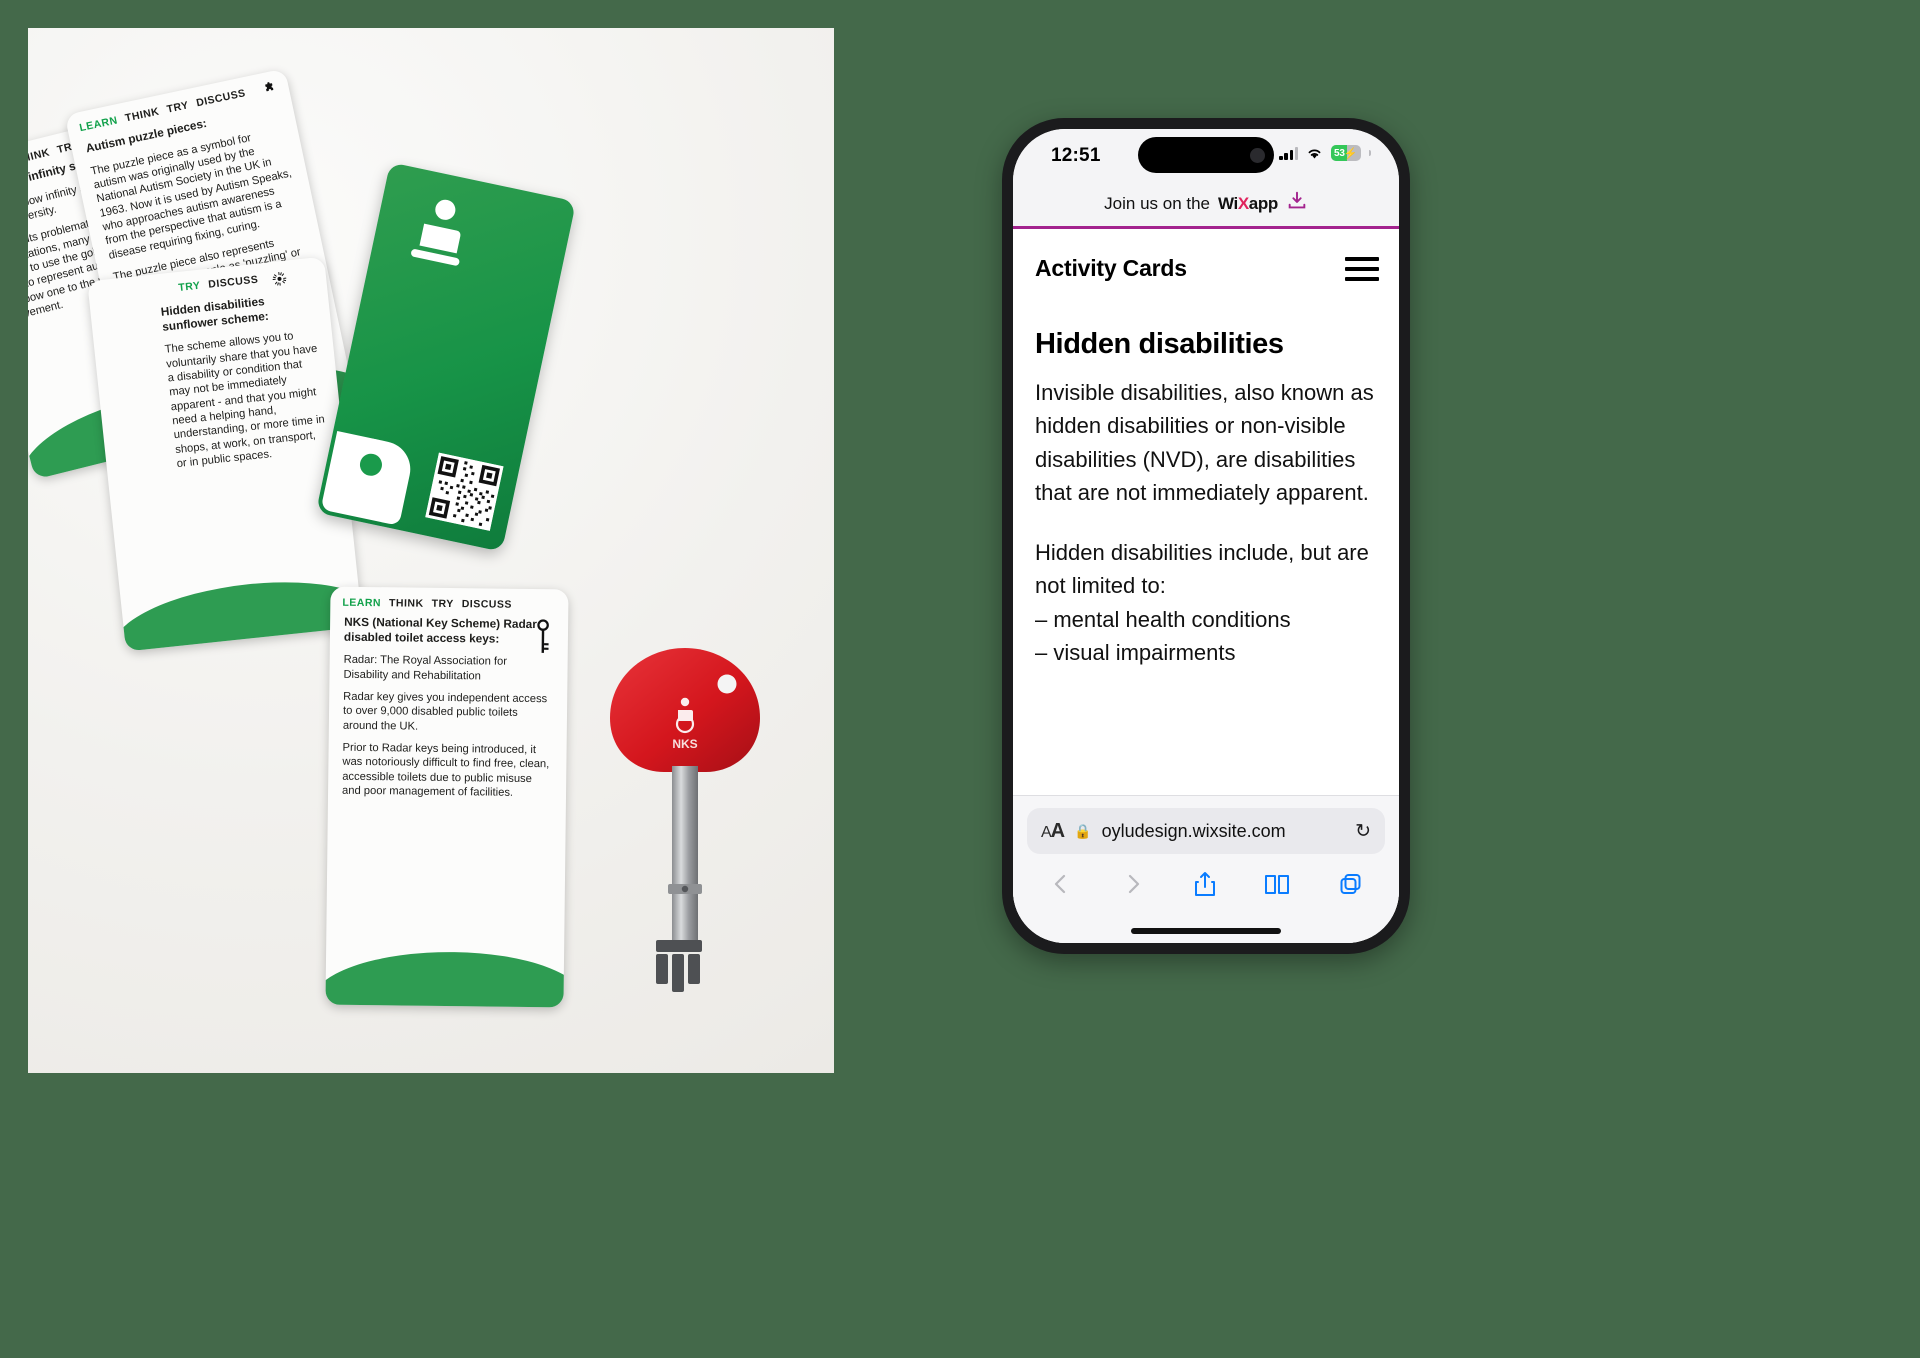 The width and height of the screenshot is (1920, 1358). Describe the element at coordinates (1277, 884) in the screenshot. I see `bookmarks-icon` at that location.